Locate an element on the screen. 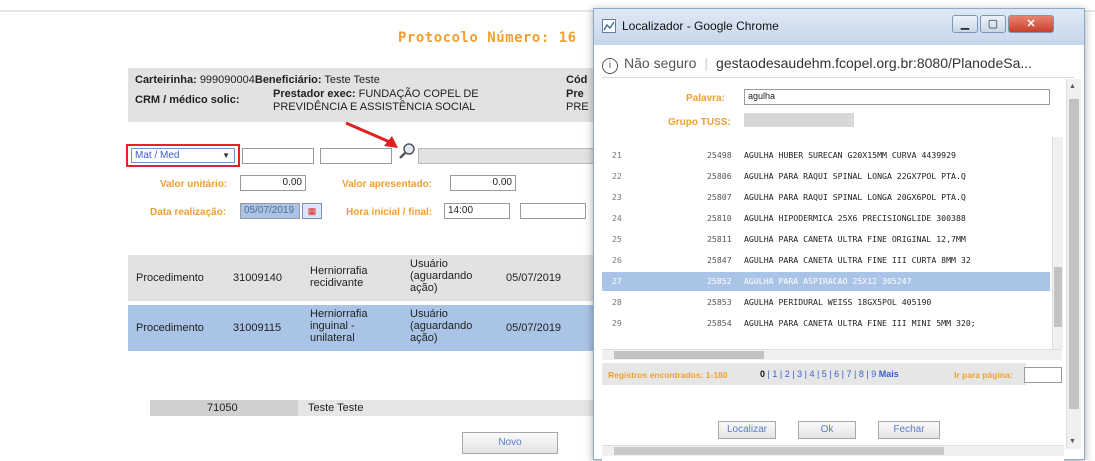 The height and width of the screenshot is (461, 1095). beneficiario-label: Beneficiário: is located at coordinates (288, 80).